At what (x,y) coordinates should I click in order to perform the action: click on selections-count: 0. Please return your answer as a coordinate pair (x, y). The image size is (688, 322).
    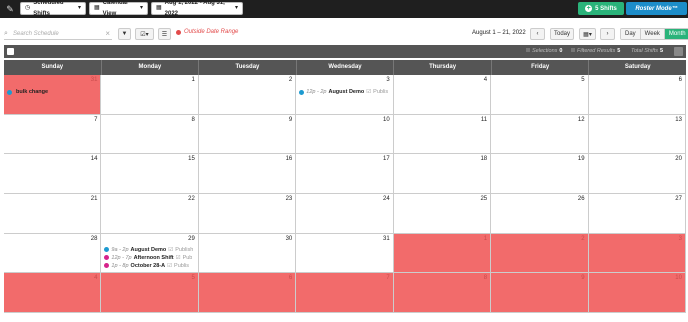
    Looking at the image, I should click on (561, 51).